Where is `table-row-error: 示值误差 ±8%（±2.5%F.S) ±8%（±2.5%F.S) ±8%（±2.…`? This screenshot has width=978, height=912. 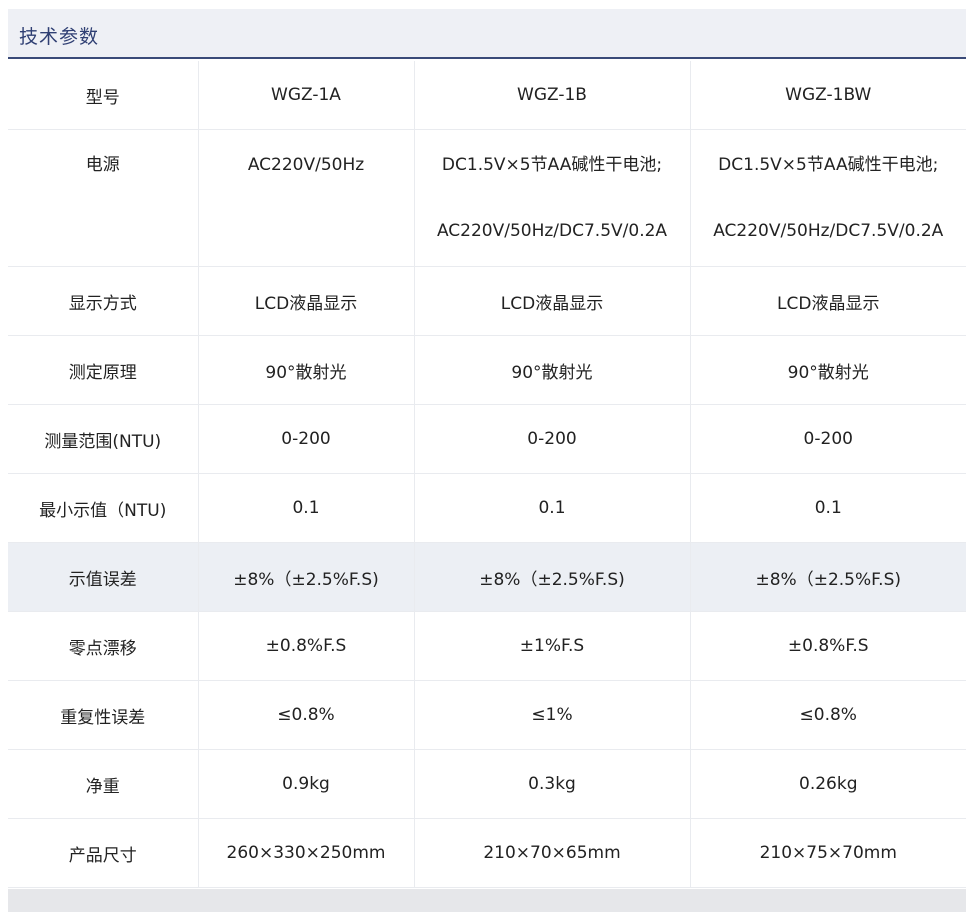
table-row-error: 示值误差 ±8%（±2.5%F.S) ±8%（±2.5%F.S) ±8%（±2.… is located at coordinates (487, 577).